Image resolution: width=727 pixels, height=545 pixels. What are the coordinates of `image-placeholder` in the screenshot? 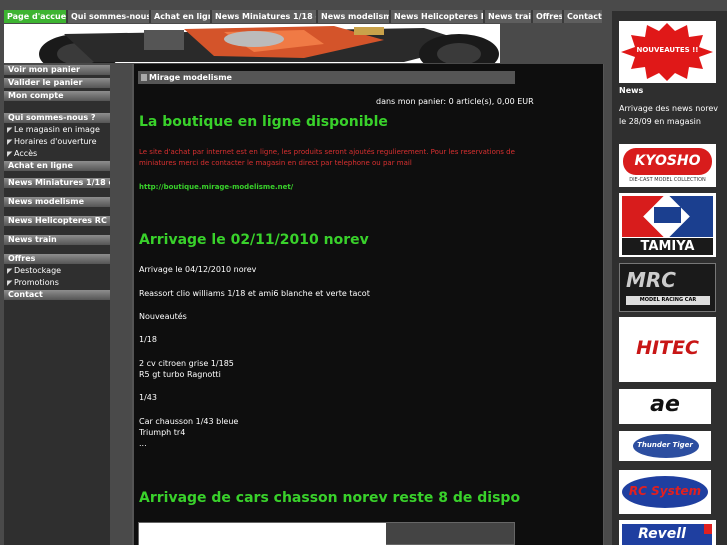 It's located at (326, 533).